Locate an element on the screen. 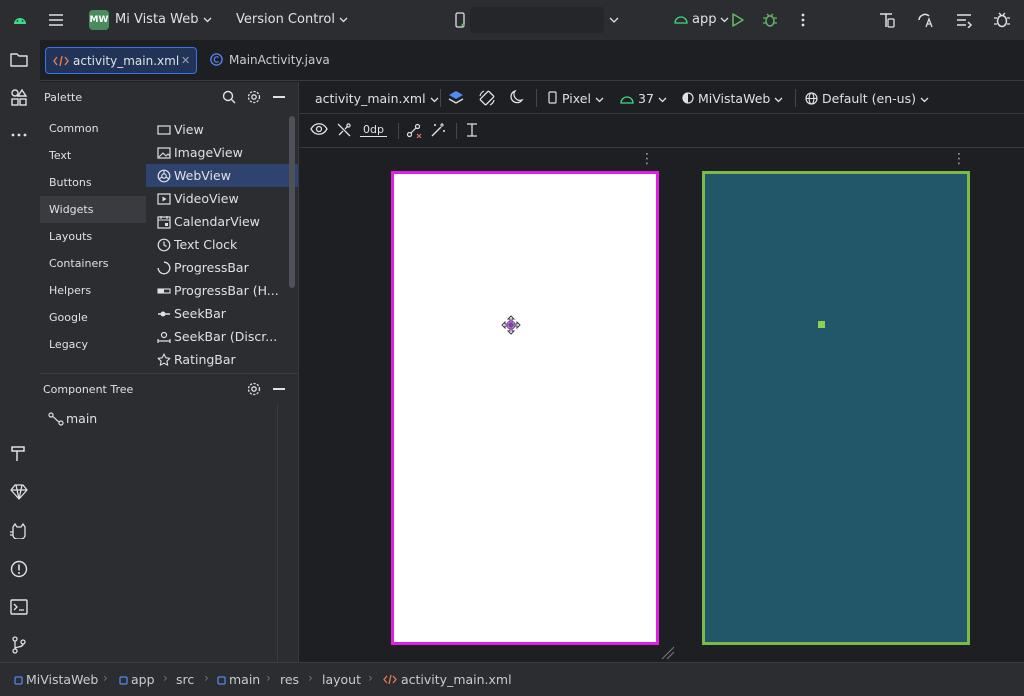 The image size is (1024, 696). locale-selector: Default (en-us) is located at coordinates (867, 98).